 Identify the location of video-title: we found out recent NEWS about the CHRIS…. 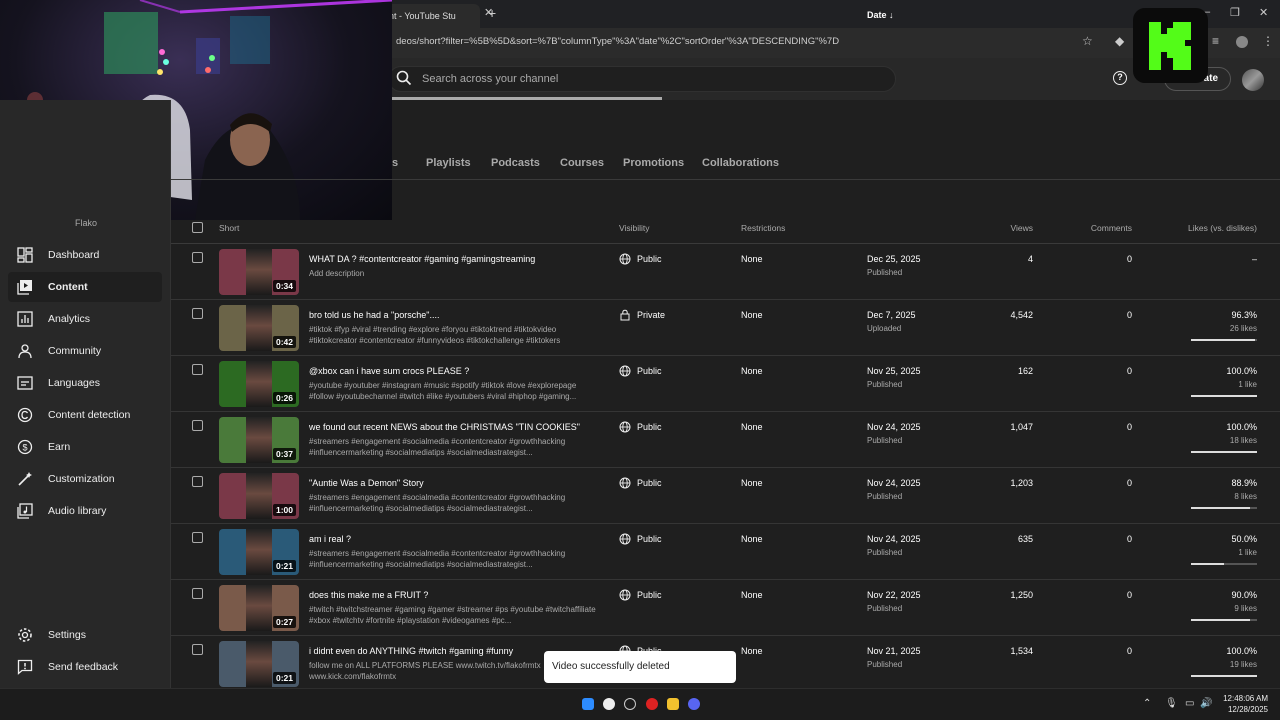
(444, 427).